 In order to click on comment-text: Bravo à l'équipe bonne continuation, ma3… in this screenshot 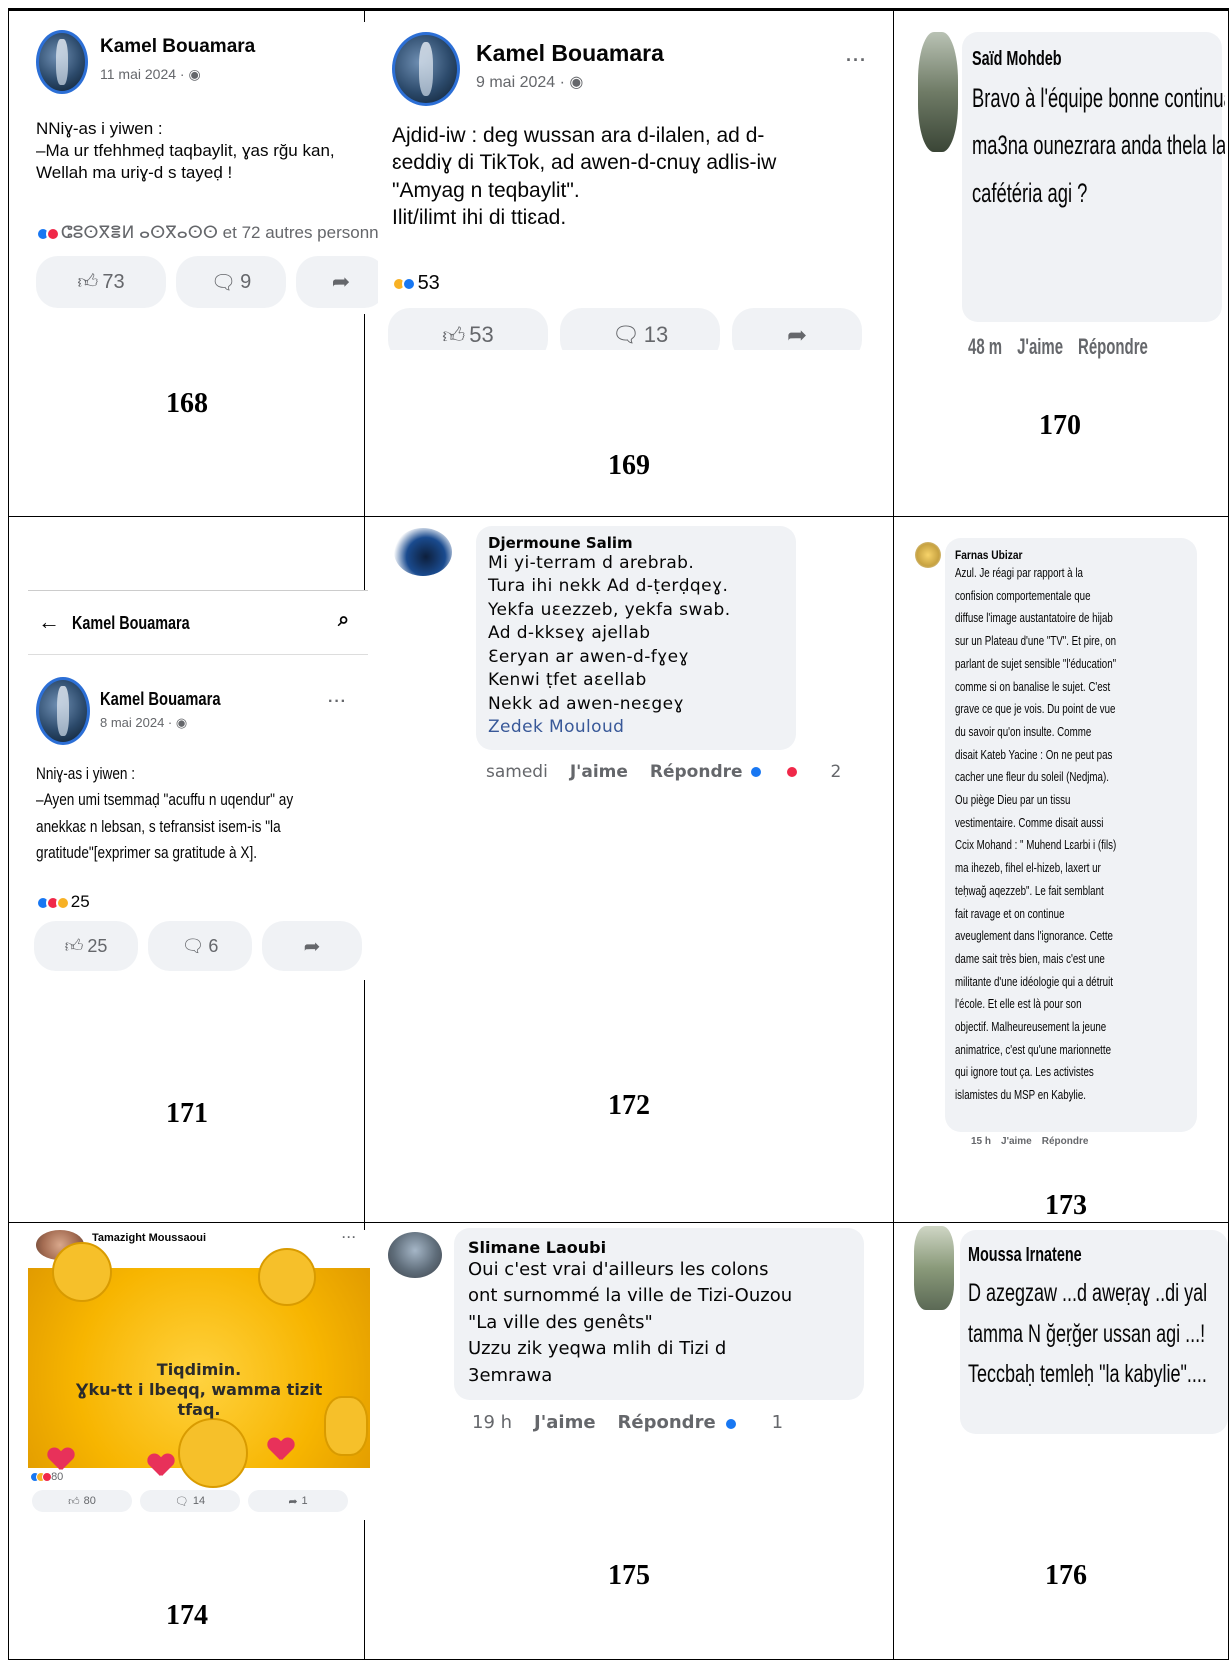, I will do `click(1098, 145)`.